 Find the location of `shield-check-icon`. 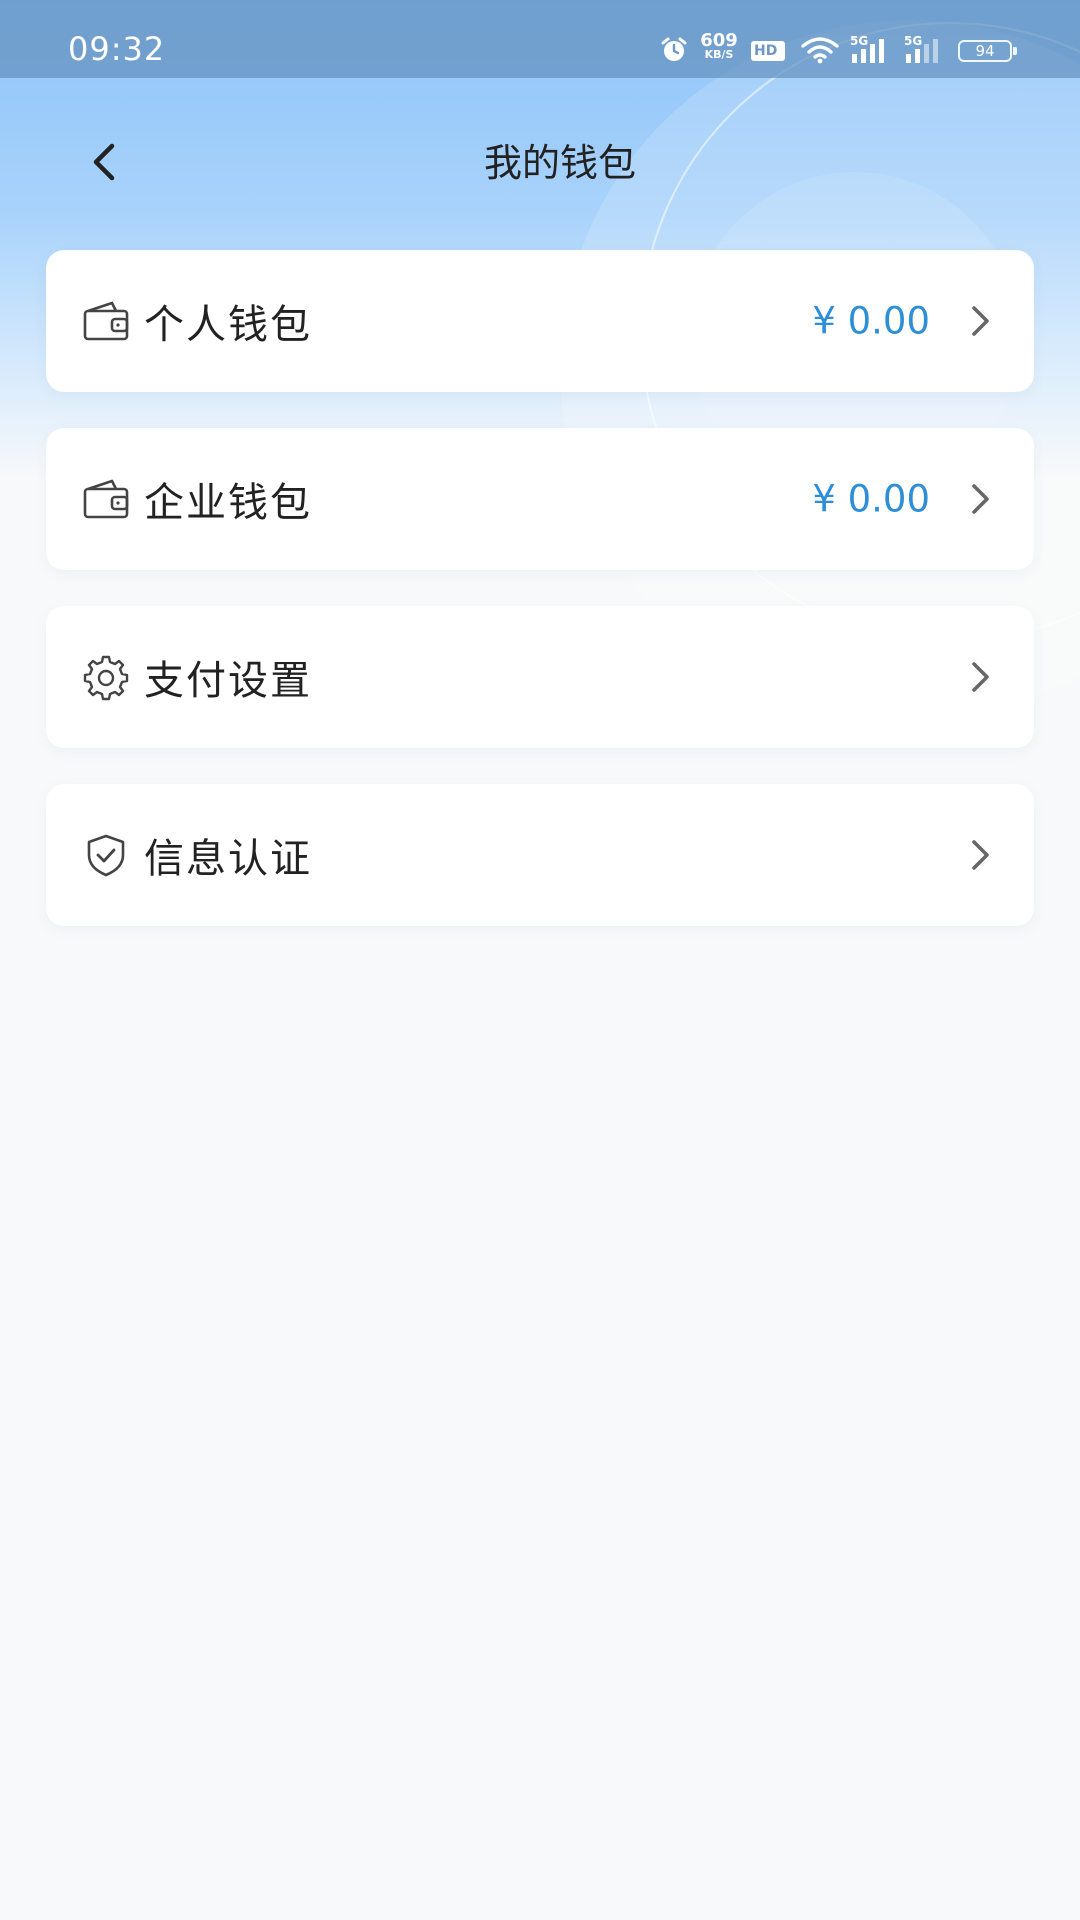

shield-check-icon is located at coordinates (106, 855).